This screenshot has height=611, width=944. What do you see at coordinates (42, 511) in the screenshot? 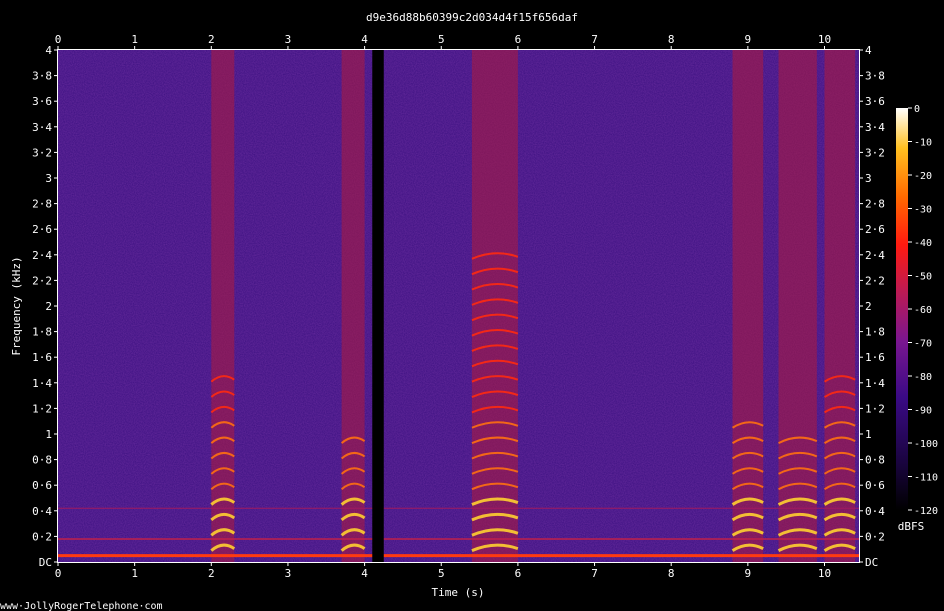
I see `y-tick-label: 0·4` at bounding box center [42, 511].